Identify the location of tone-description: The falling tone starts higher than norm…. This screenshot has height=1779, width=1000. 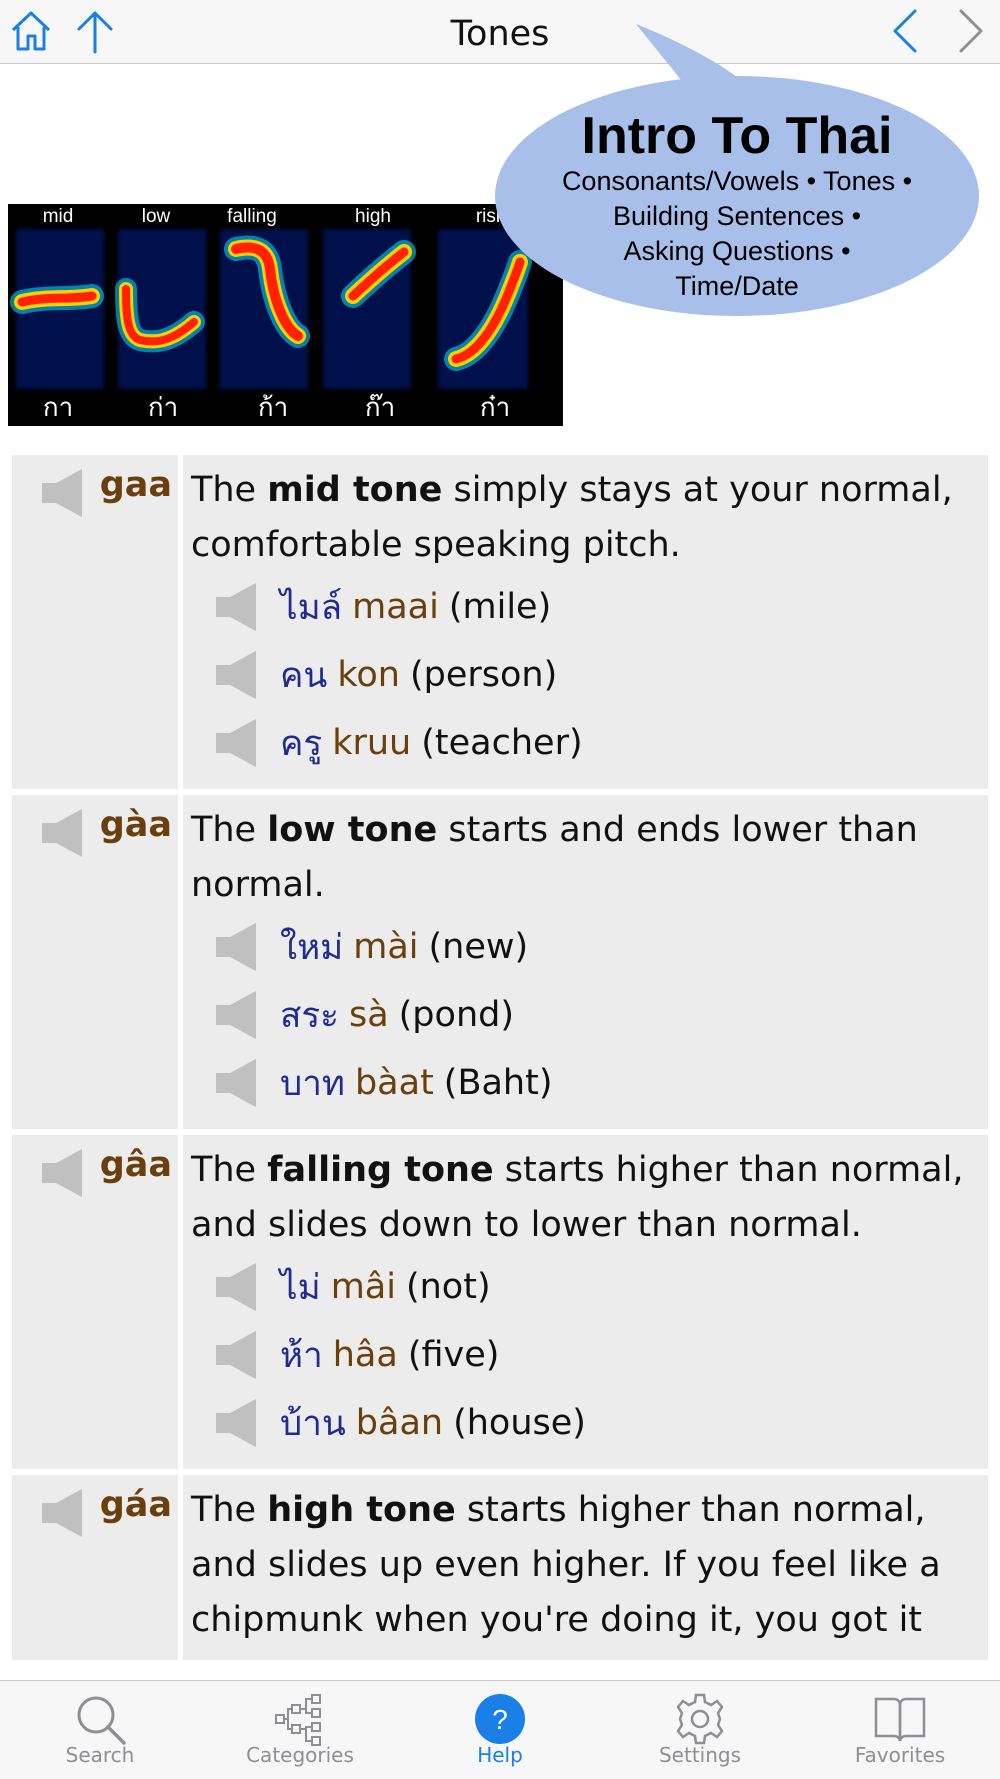
(577, 1197).